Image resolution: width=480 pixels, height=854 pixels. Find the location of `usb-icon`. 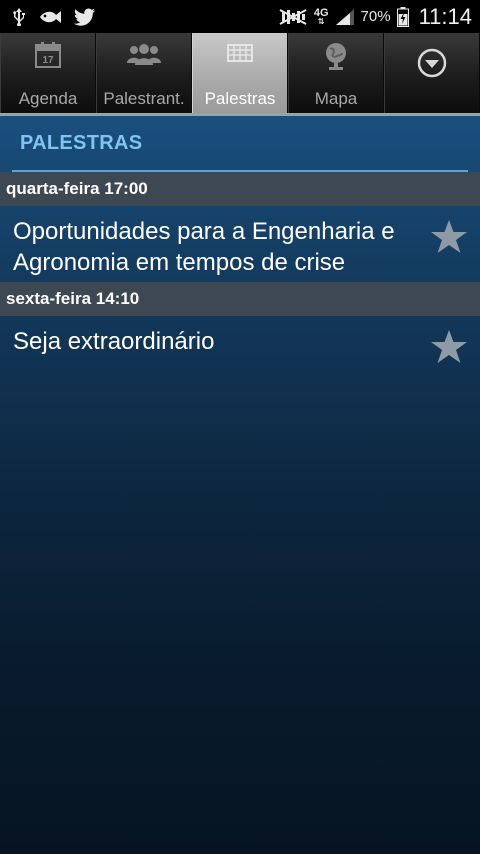

usb-icon is located at coordinates (19, 16).